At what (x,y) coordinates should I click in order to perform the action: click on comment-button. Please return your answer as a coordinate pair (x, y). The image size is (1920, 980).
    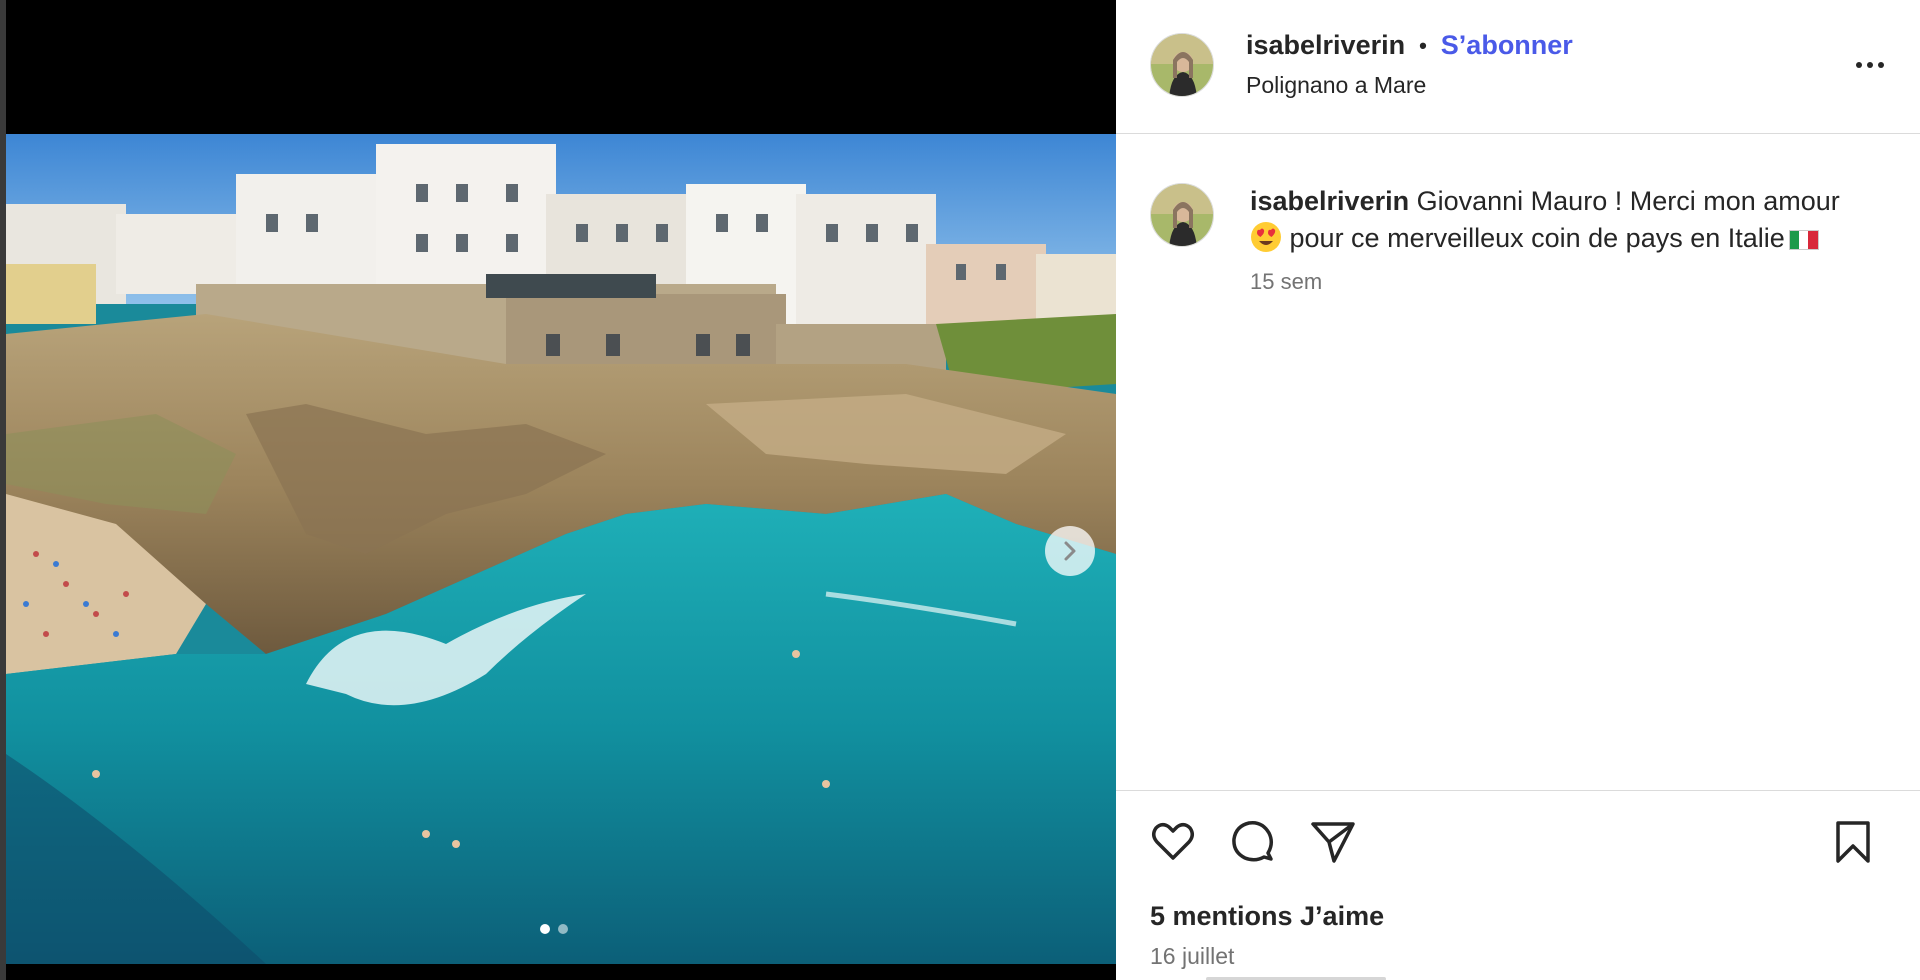
    Looking at the image, I should click on (1253, 842).